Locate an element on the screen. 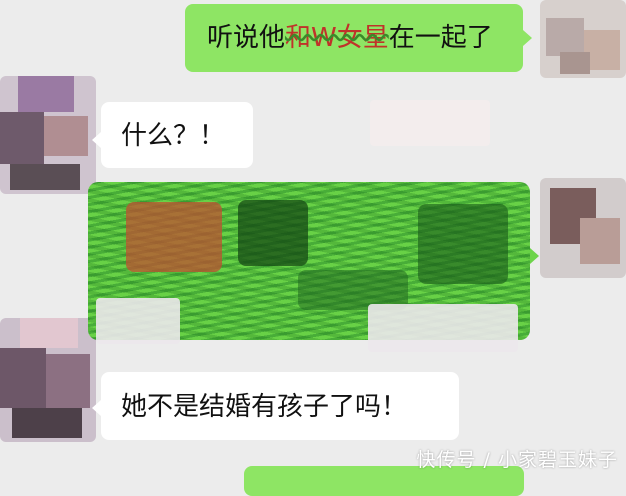 The image size is (626, 496). contact-avatar-left-lower is located at coordinates (48, 380).